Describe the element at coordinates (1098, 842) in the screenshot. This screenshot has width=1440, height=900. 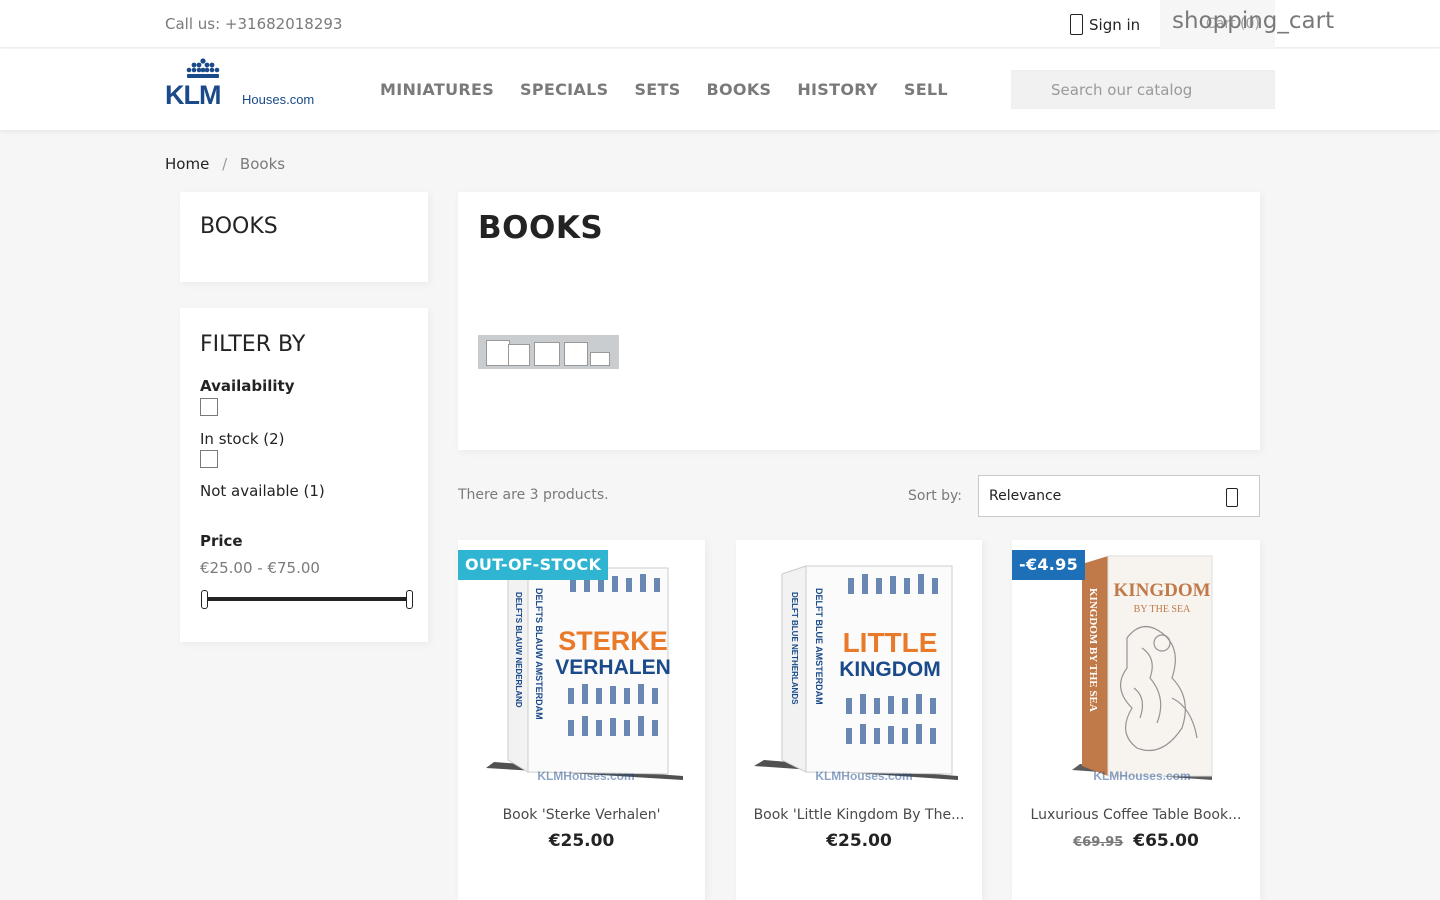
I see `old-price: €69.95` at that location.